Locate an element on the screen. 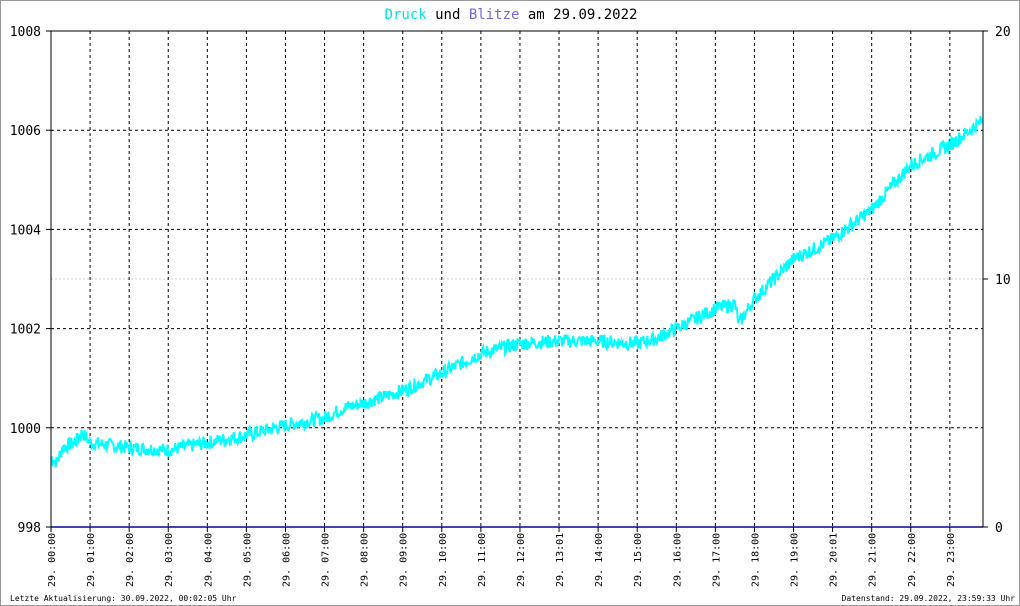 This screenshot has width=1020, height=606. x-tick-label: 29. 00:00 is located at coordinates (52, 560).